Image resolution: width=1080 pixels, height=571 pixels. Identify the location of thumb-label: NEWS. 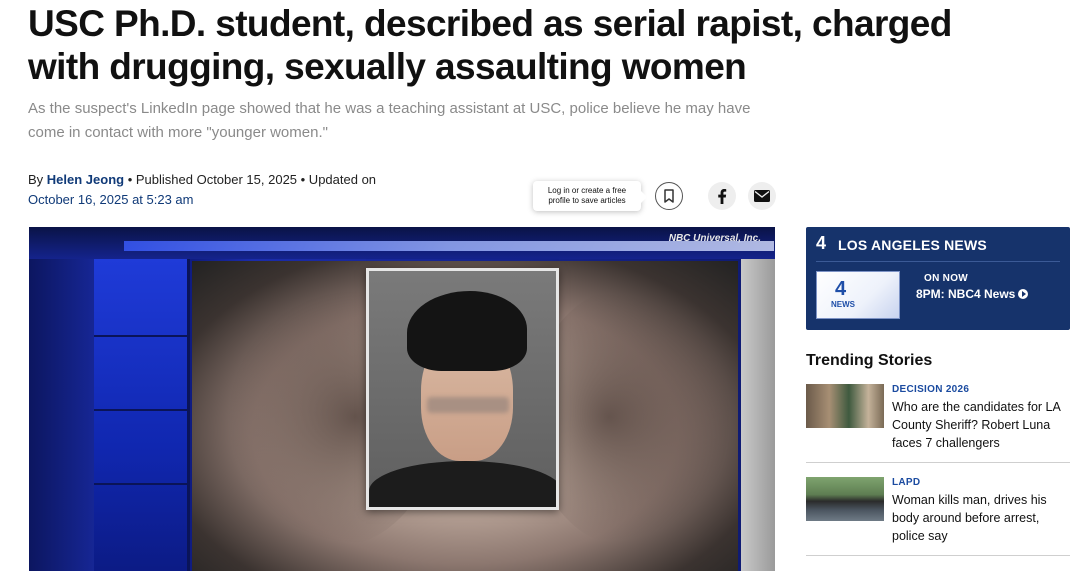
(843, 304).